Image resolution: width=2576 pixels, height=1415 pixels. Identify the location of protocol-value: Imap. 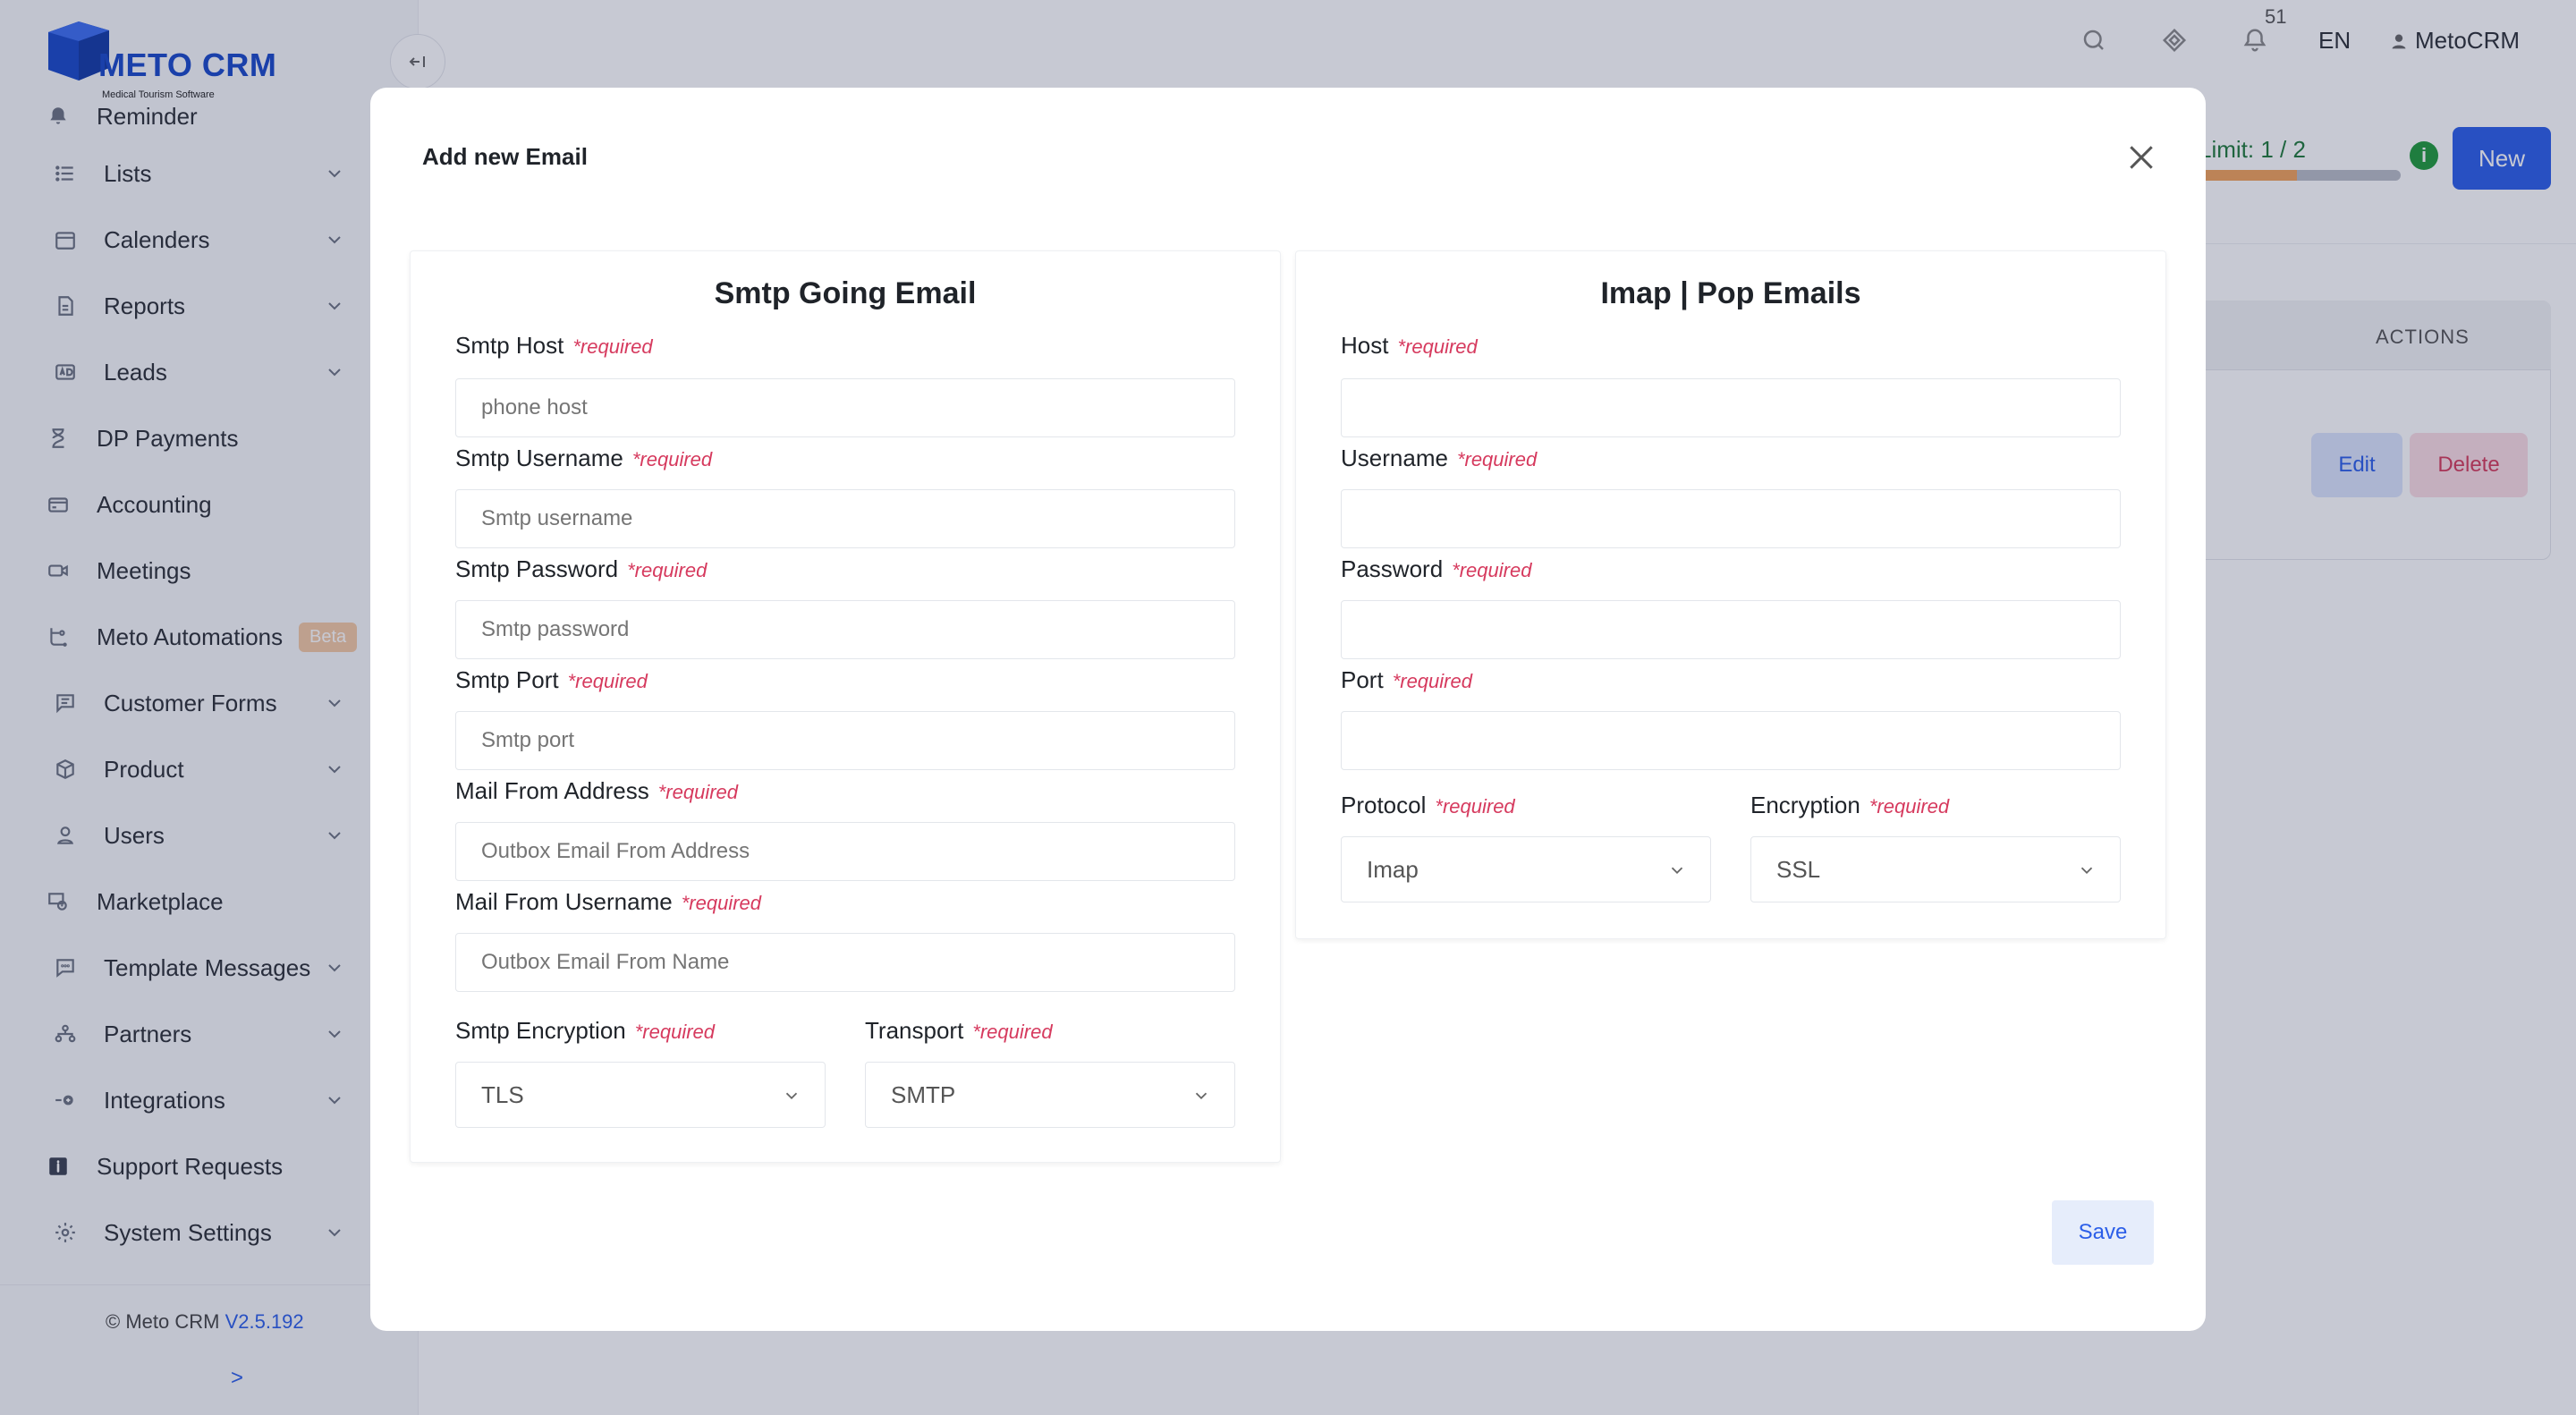
(1393, 869).